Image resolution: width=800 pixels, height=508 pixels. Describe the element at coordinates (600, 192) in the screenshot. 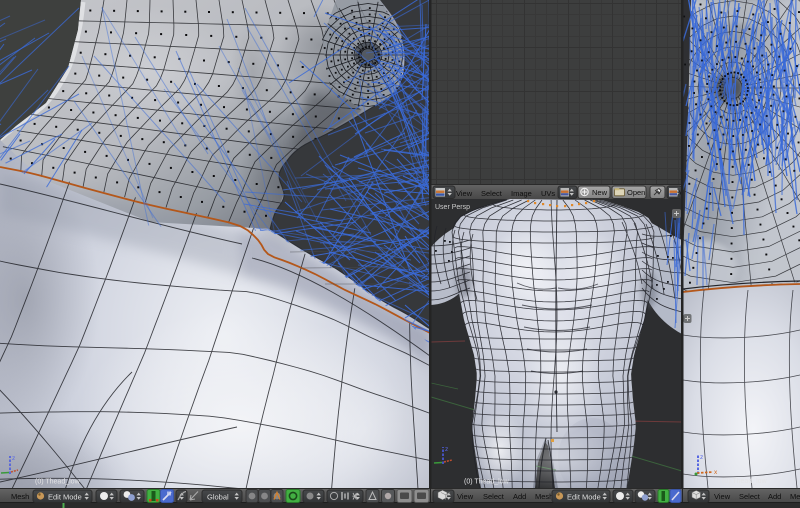

I see `svg-text: New` at that location.